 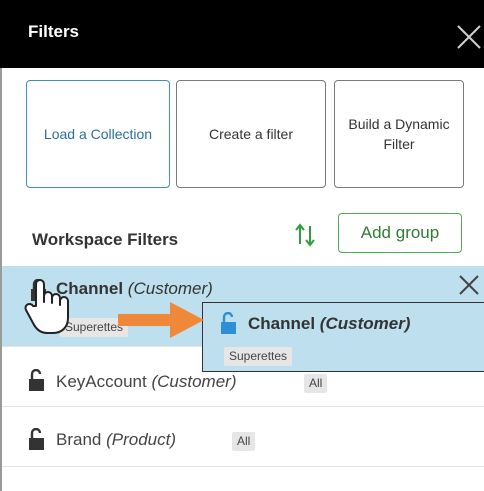 What do you see at coordinates (98, 134) in the screenshot?
I see `load-collection-button: Load a Collection` at bounding box center [98, 134].